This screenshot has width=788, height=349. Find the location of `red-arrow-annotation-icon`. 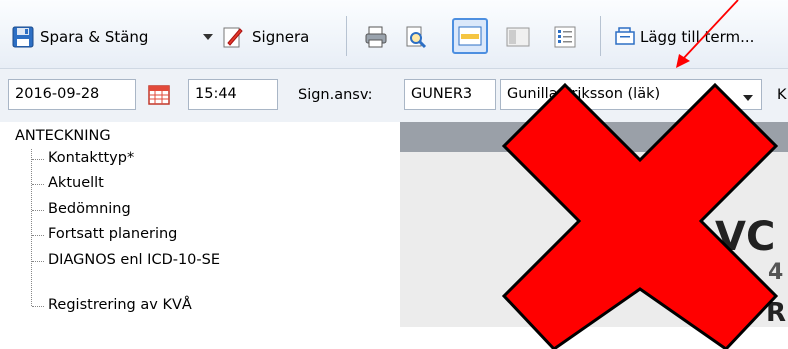

red-arrow-annotation-icon is located at coordinates (707, 34).